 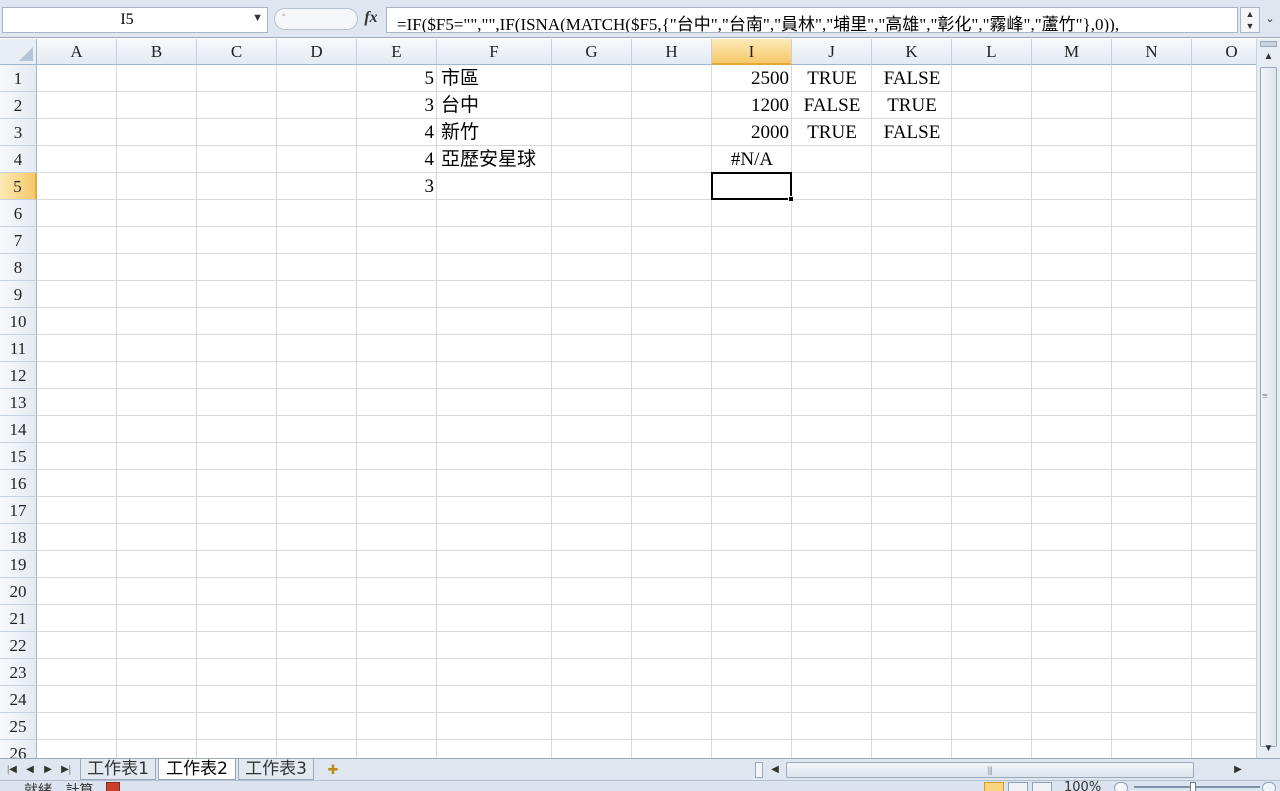 What do you see at coordinates (18, 240) in the screenshot?
I see `row-header-7: 7` at bounding box center [18, 240].